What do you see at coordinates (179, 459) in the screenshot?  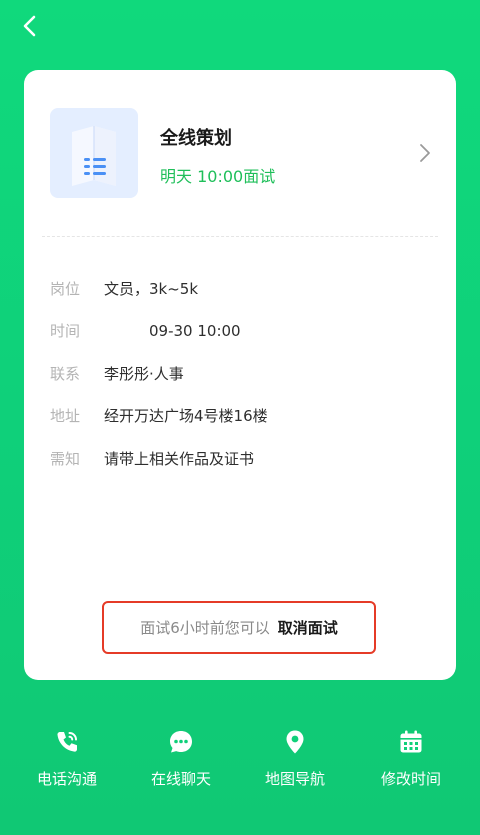 I see `detail-value: 请带上相关作品及证书` at bounding box center [179, 459].